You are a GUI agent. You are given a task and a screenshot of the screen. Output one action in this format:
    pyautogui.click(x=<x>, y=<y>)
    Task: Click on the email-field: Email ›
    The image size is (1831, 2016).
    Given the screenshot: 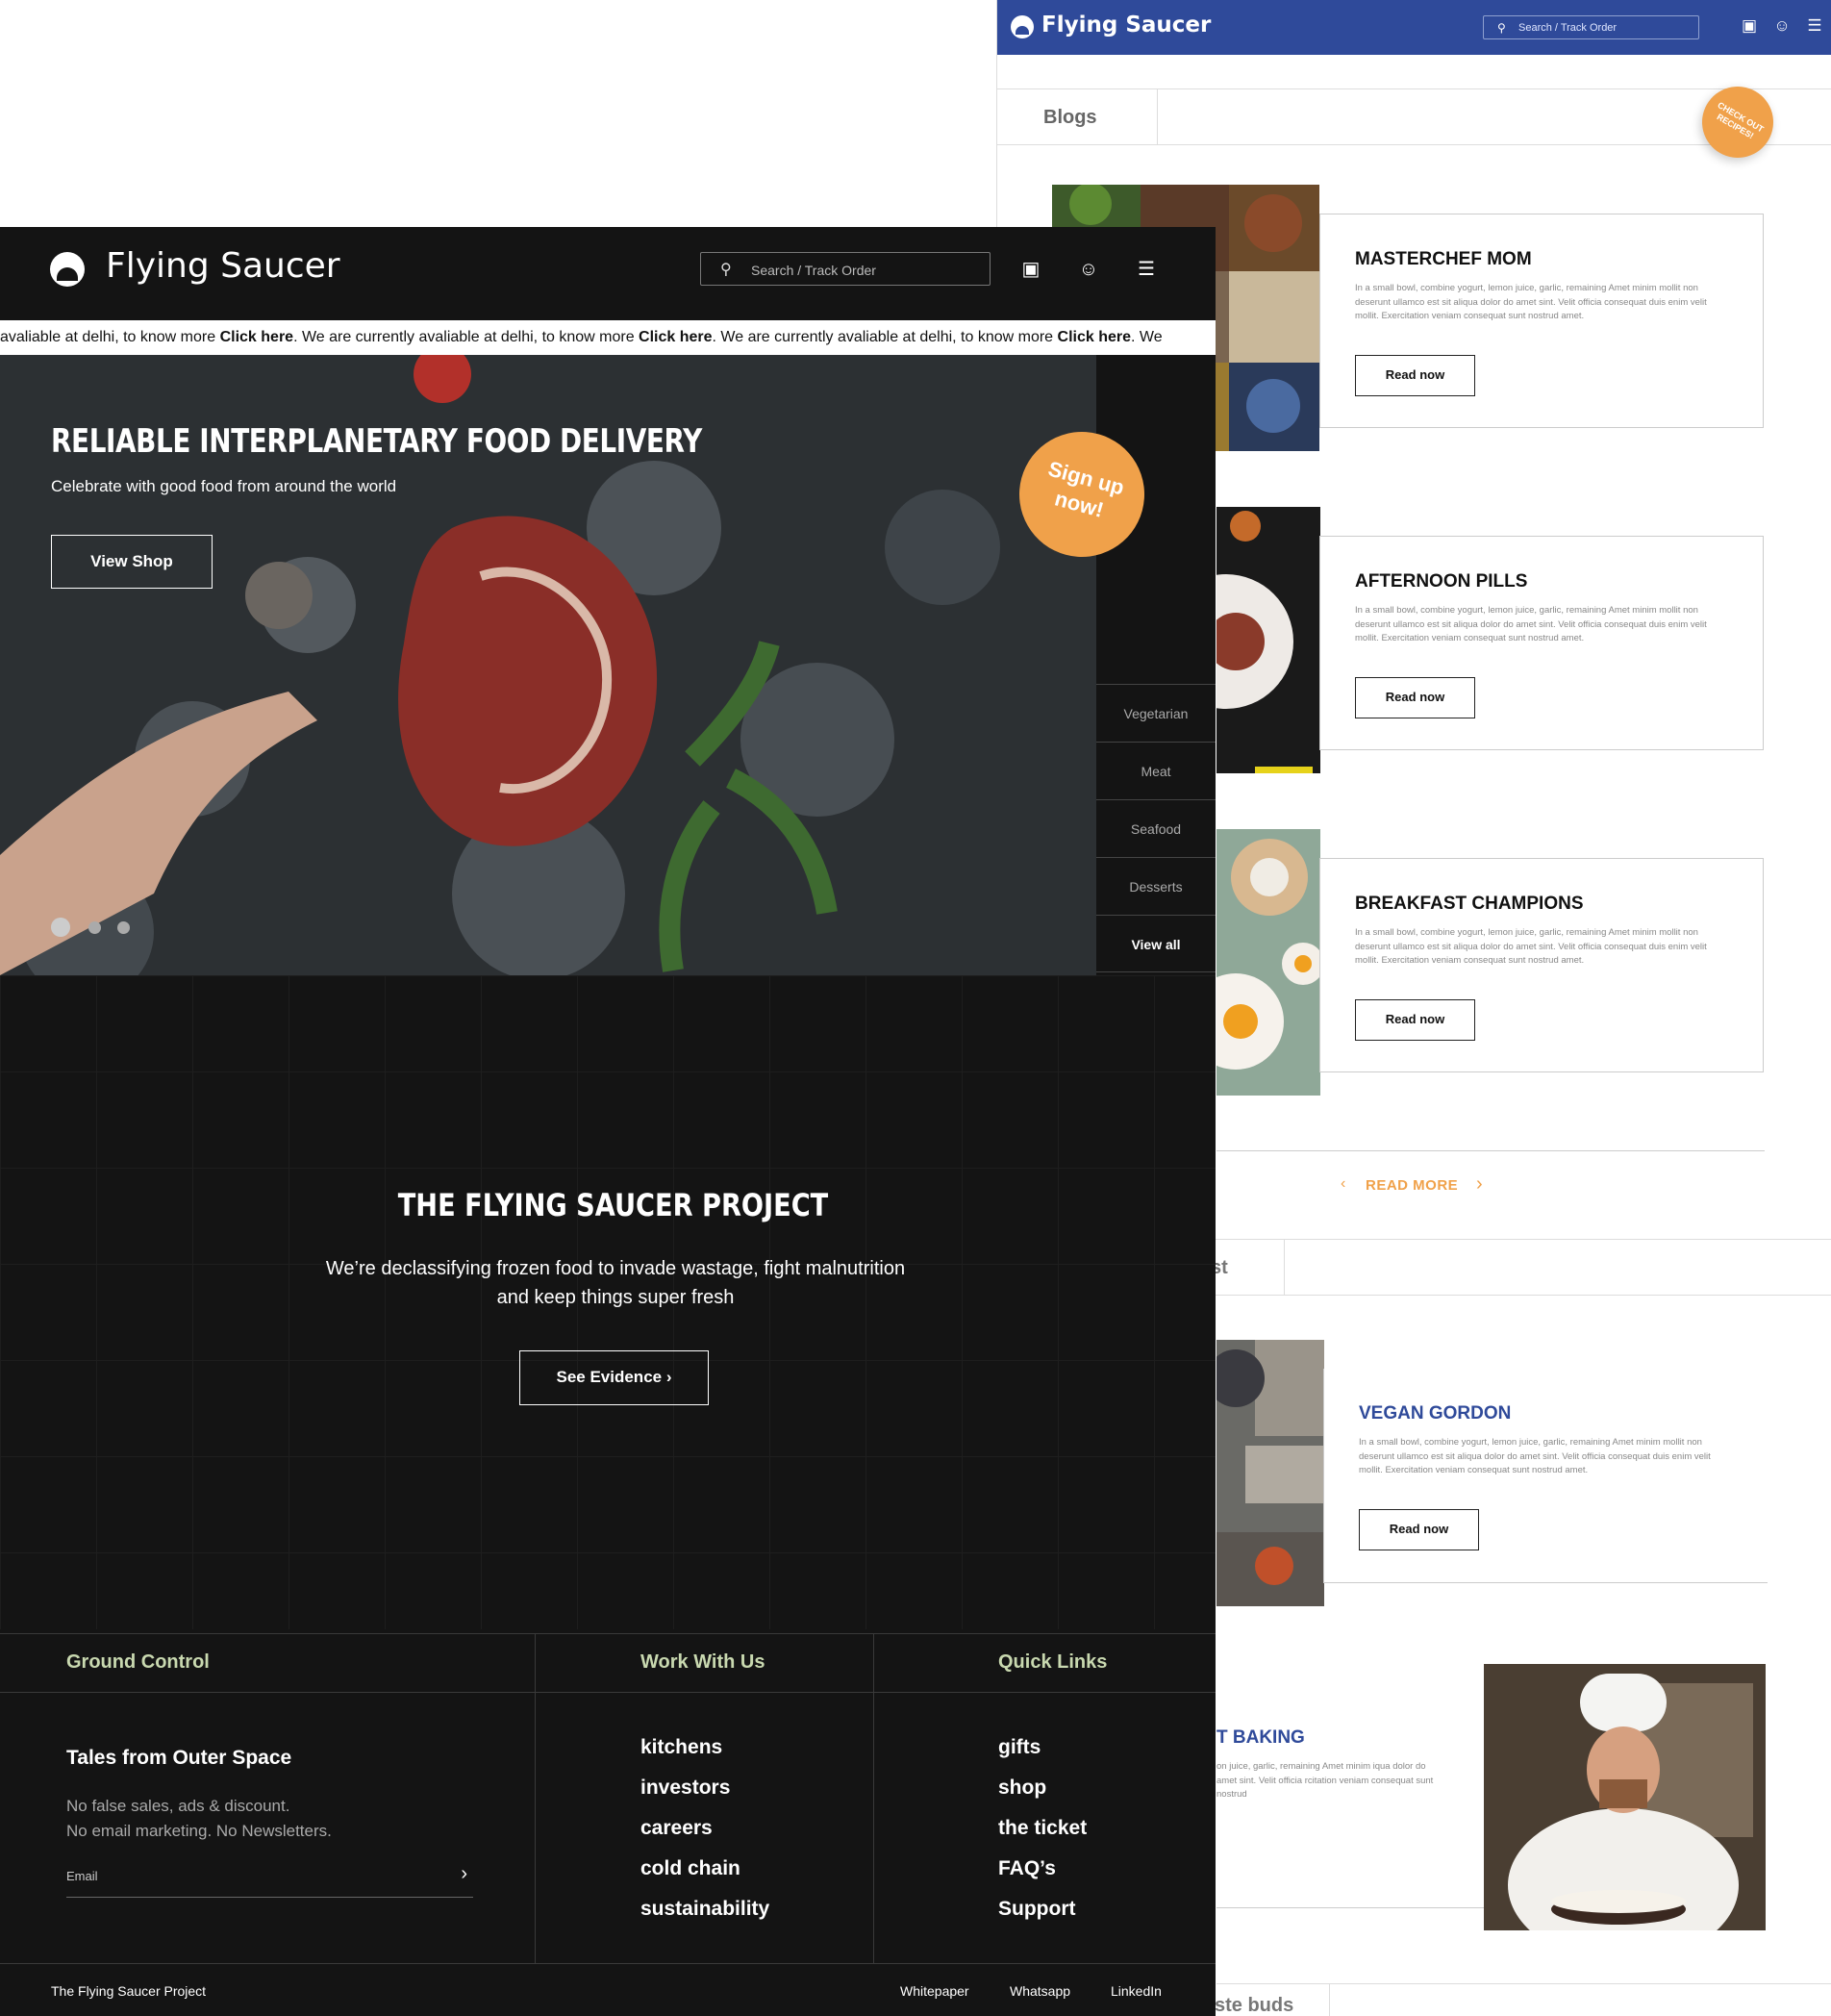 What is the action you would take?
    pyautogui.click(x=269, y=1879)
    